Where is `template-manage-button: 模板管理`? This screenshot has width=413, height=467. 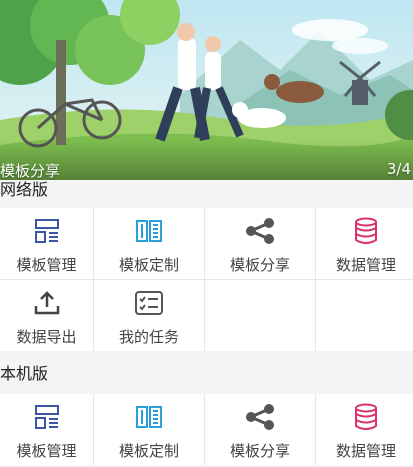
template-manage-button: 模板管理 is located at coordinates (46, 243).